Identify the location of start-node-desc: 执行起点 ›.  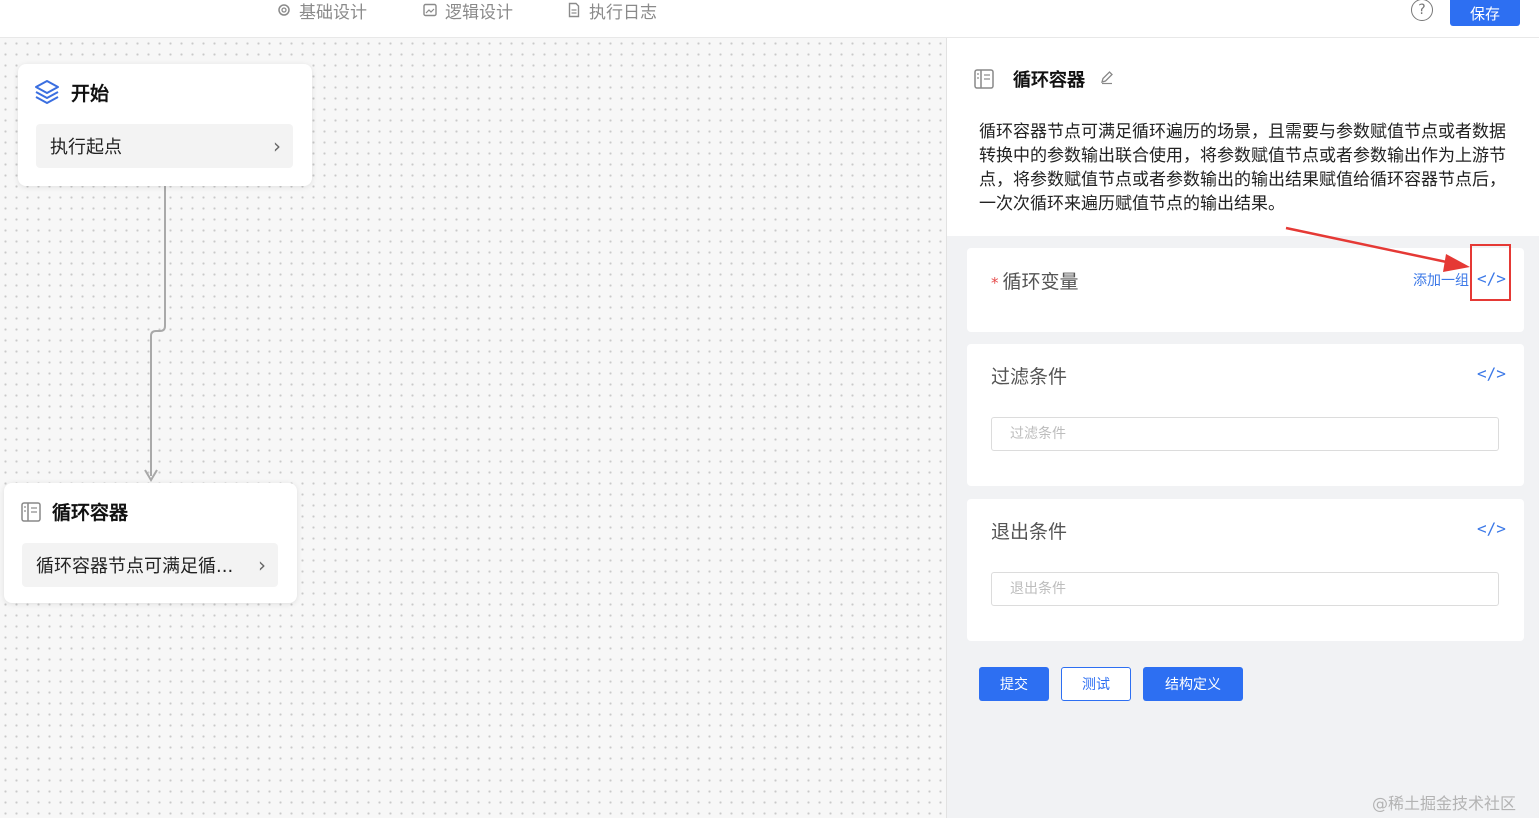
(164, 146).